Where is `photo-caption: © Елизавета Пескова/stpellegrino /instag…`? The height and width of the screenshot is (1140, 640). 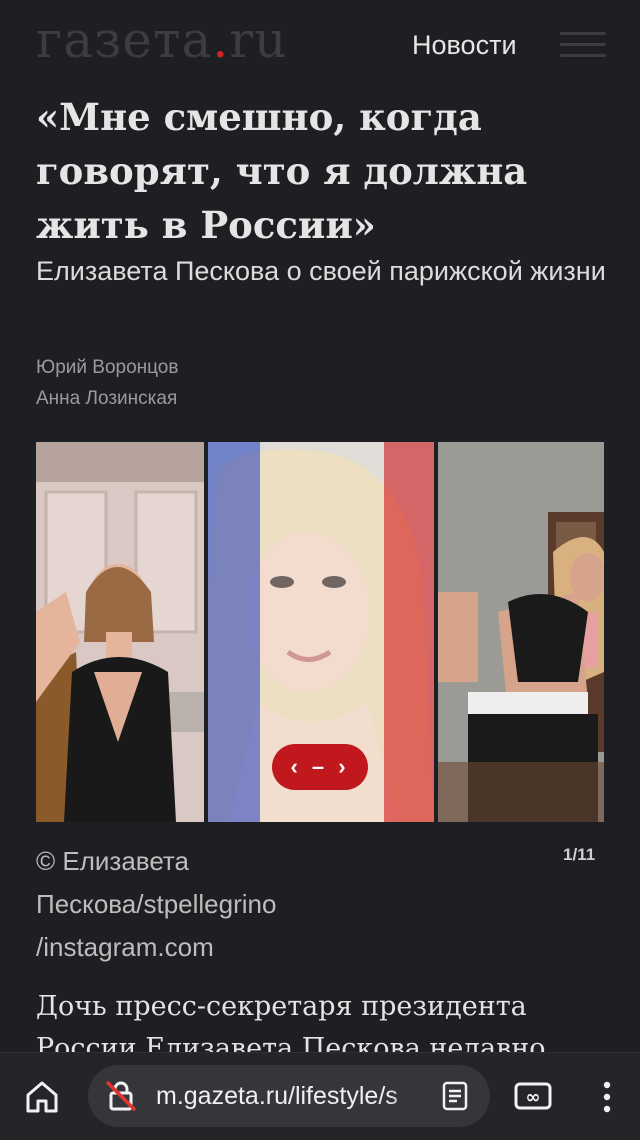 photo-caption: © Елизавета Пескова/stpellegrino /instag… is located at coordinates (156, 904).